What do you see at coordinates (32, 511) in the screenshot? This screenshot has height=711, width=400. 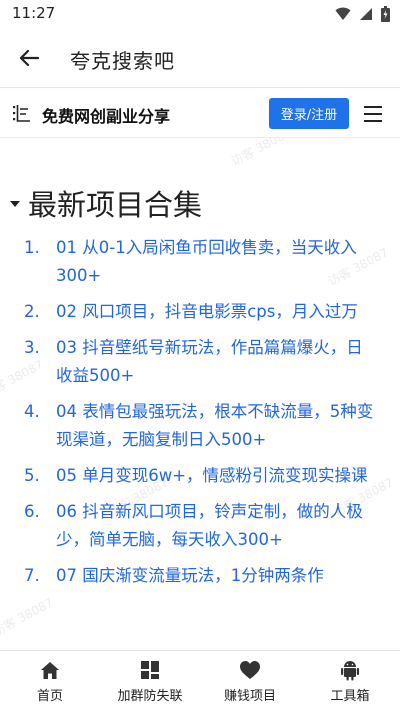 I see `list-item-number: 6.` at bounding box center [32, 511].